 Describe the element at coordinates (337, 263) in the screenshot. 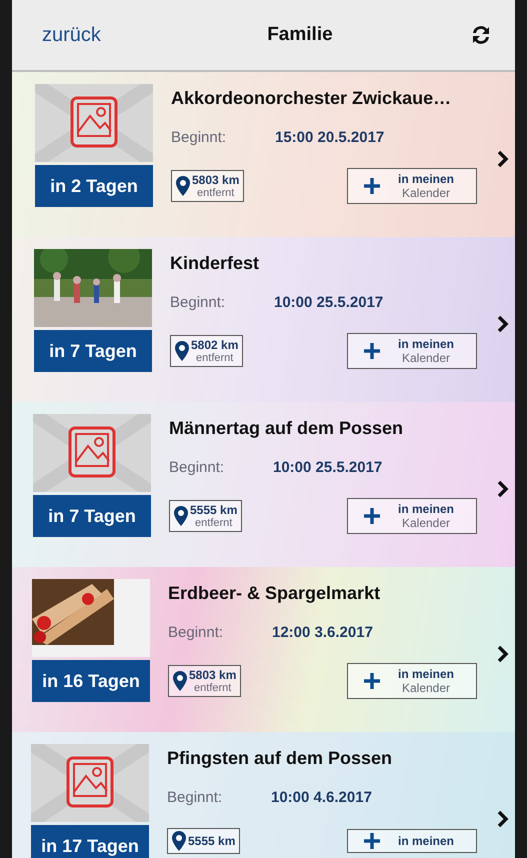

I see `event-title: Kinderfest` at that location.